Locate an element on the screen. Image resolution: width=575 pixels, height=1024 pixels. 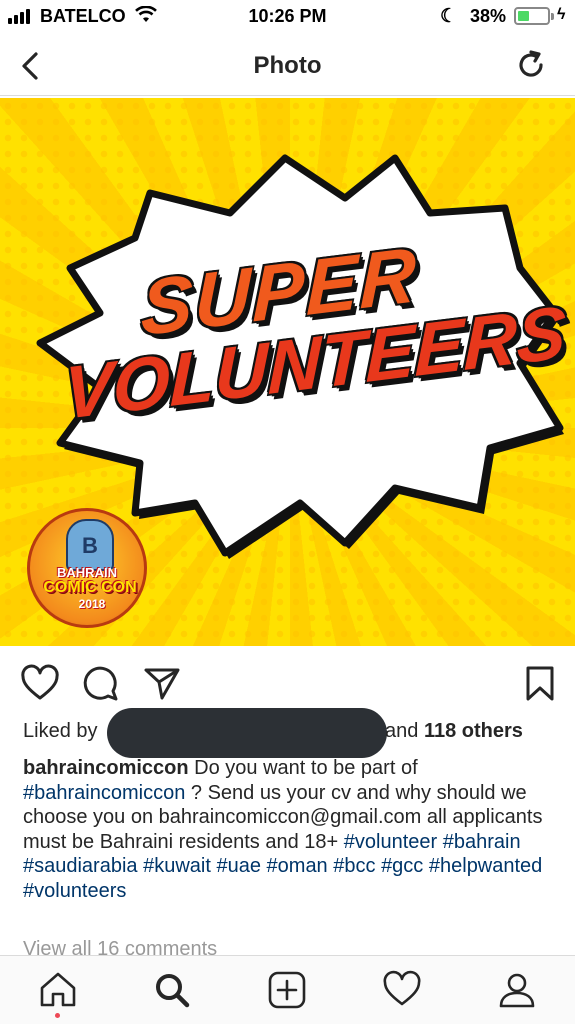
hashtag-link: #volunteer is located at coordinates (390, 842).